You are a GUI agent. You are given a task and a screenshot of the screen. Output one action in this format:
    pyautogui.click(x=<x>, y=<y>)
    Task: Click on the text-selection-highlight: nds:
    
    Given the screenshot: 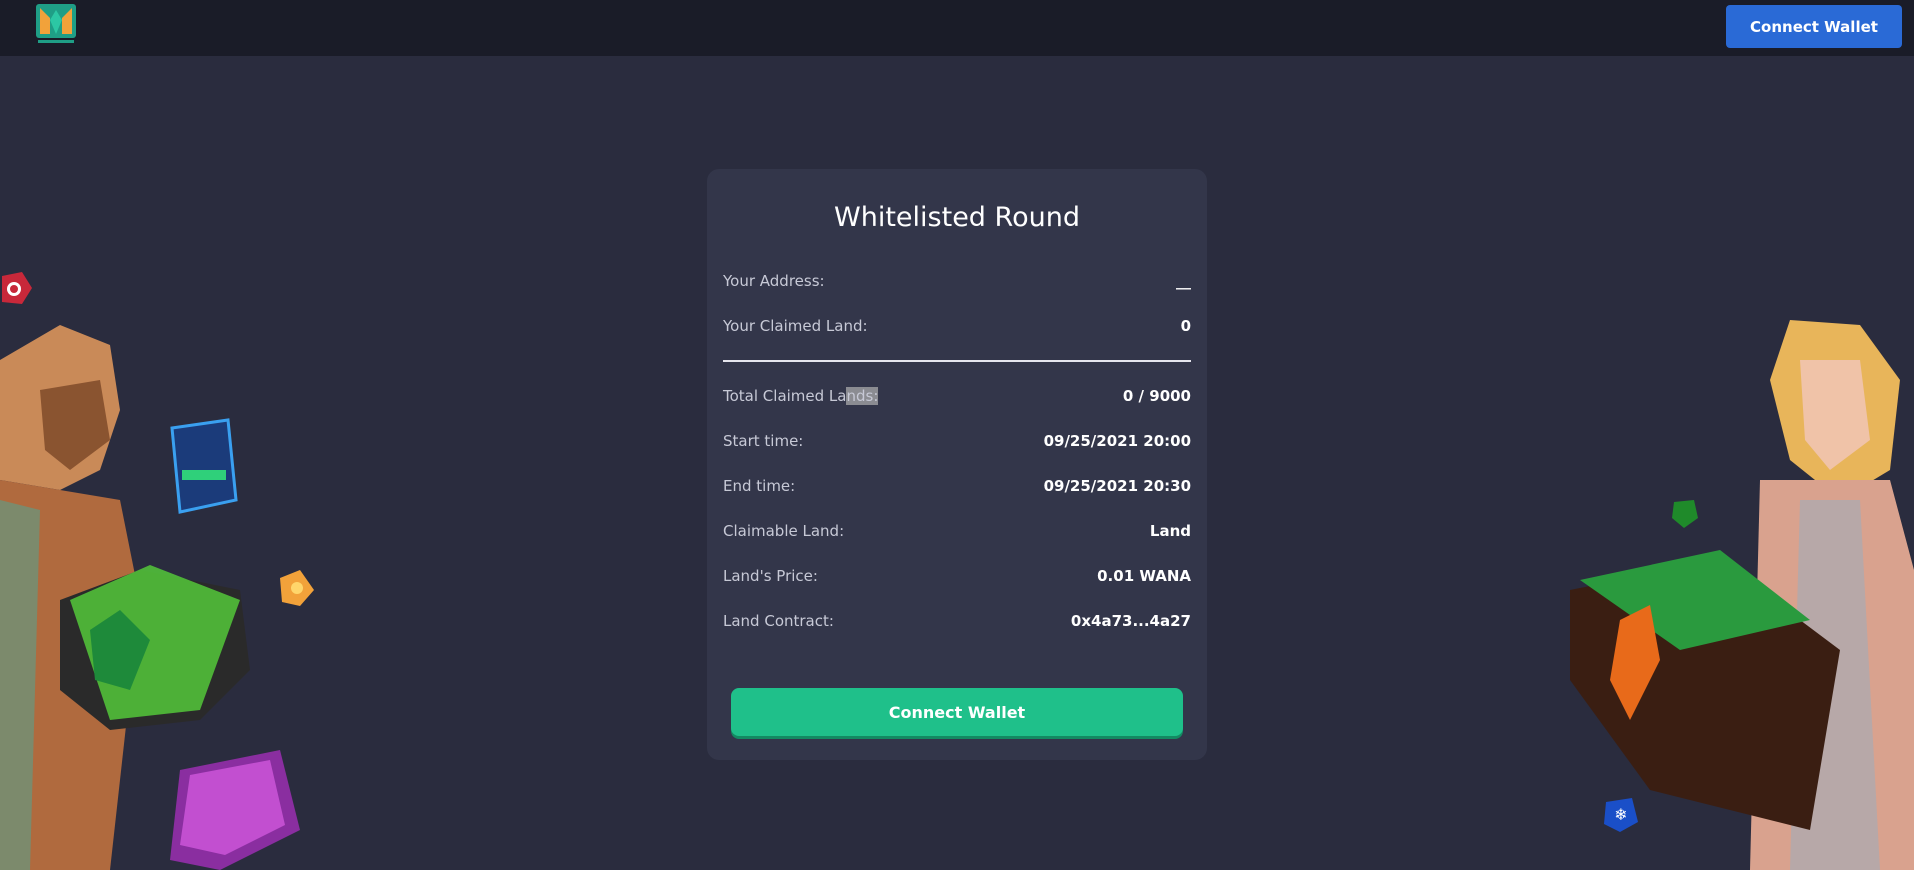 What is the action you would take?
    pyautogui.click(x=862, y=396)
    